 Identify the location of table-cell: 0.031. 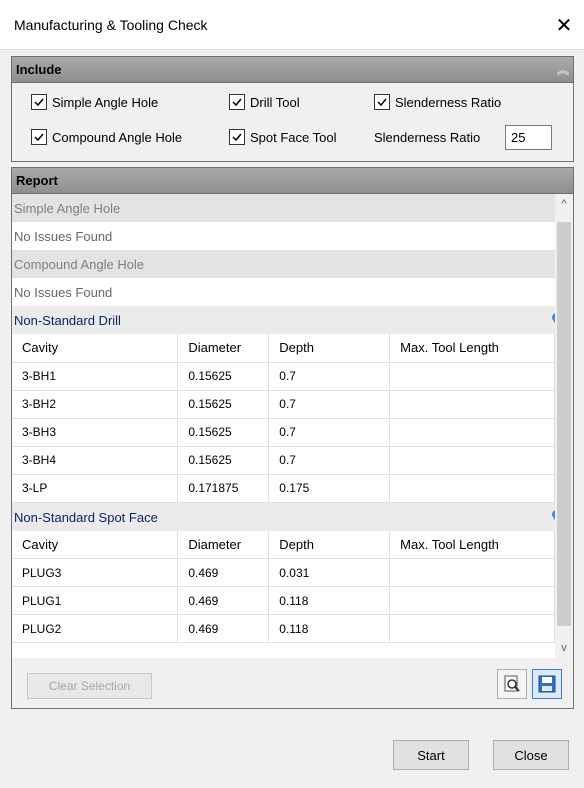
(329, 572).